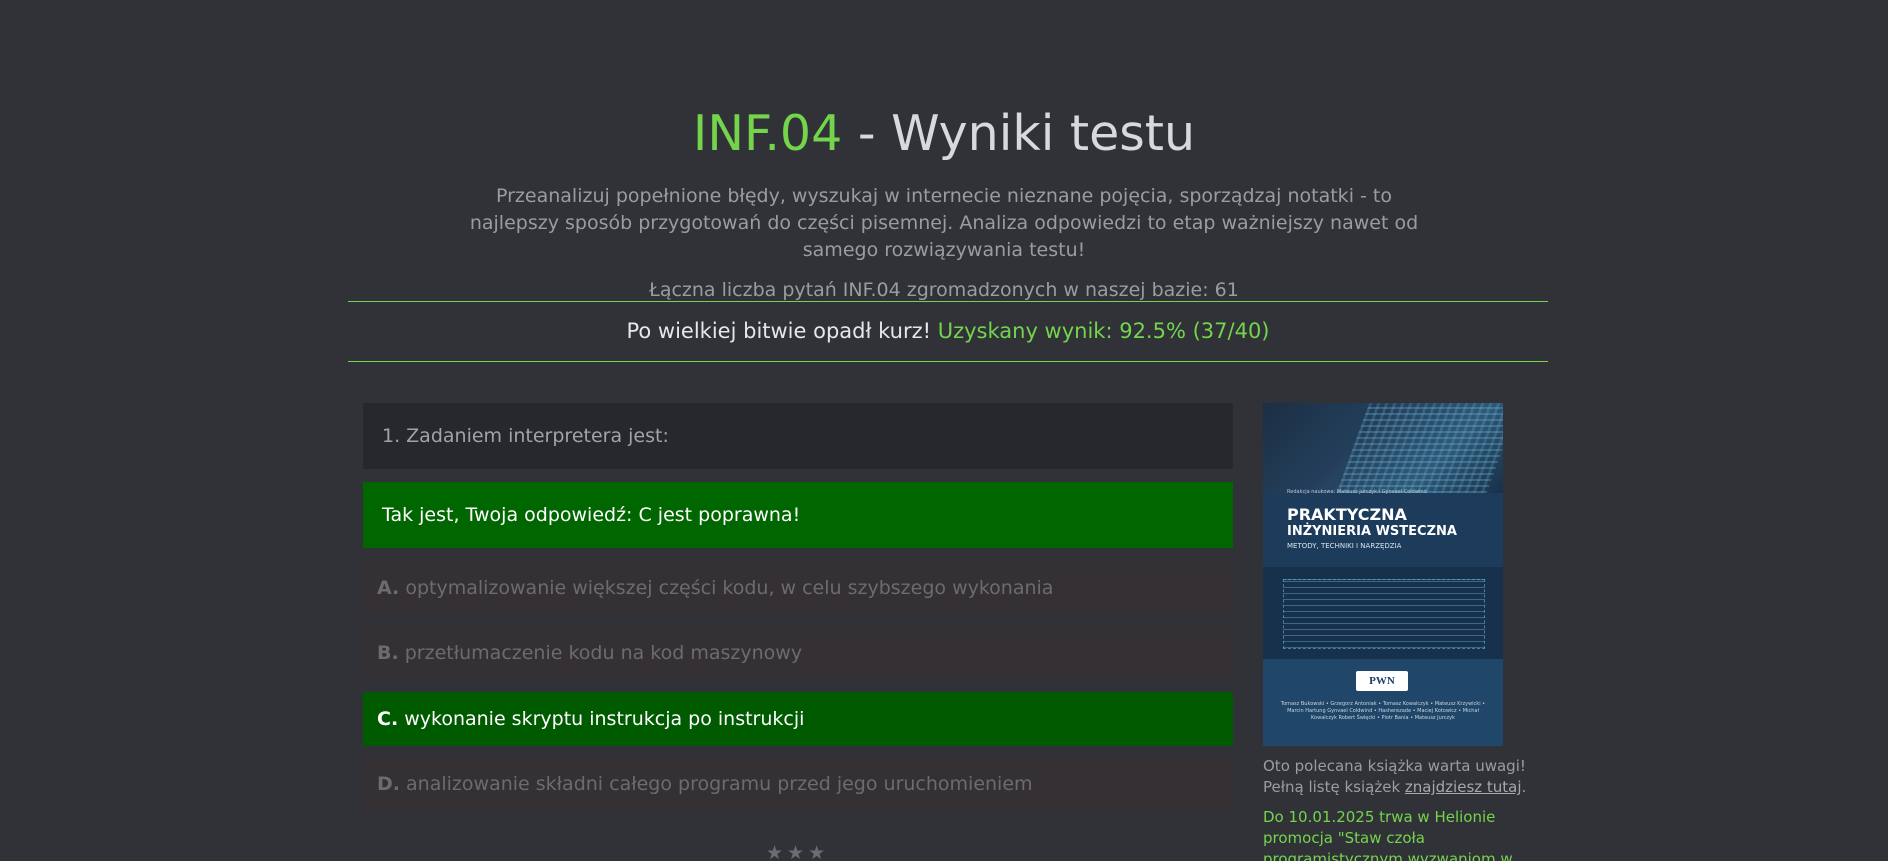 The image size is (1888, 861). Describe the element at coordinates (798, 436) in the screenshot. I see `question-text: 1. Zadaniem interpretera jest:` at that location.